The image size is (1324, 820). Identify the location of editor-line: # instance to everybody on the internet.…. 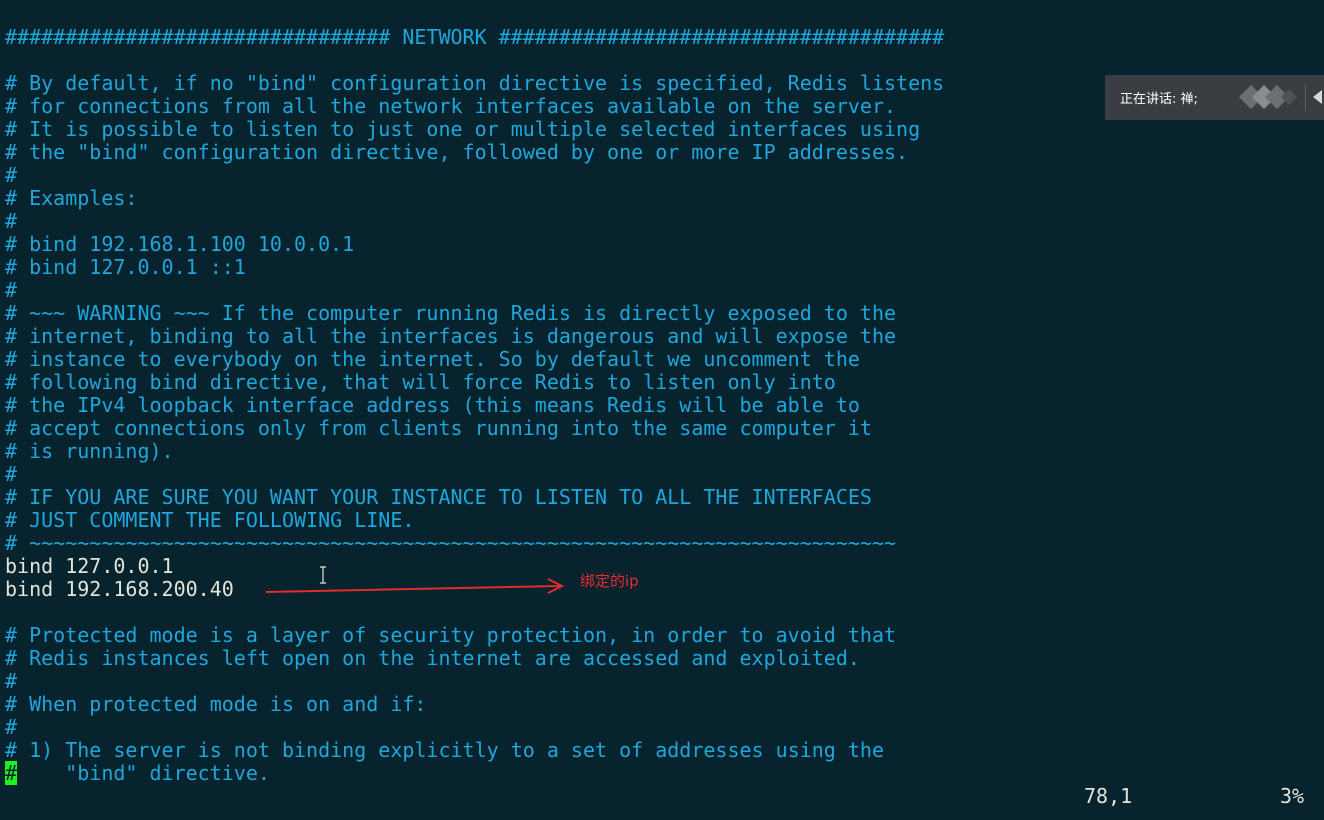
(432, 359).